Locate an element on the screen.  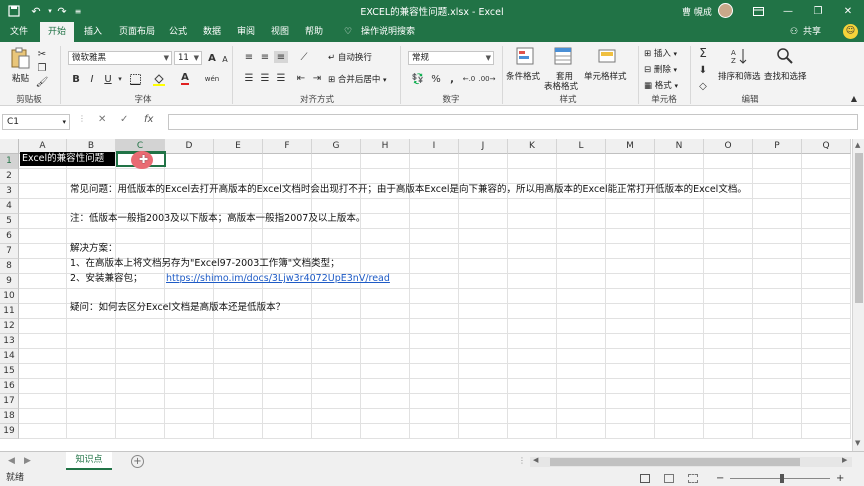
align-middle-icon: ≡ is located at coordinates (265, 57).